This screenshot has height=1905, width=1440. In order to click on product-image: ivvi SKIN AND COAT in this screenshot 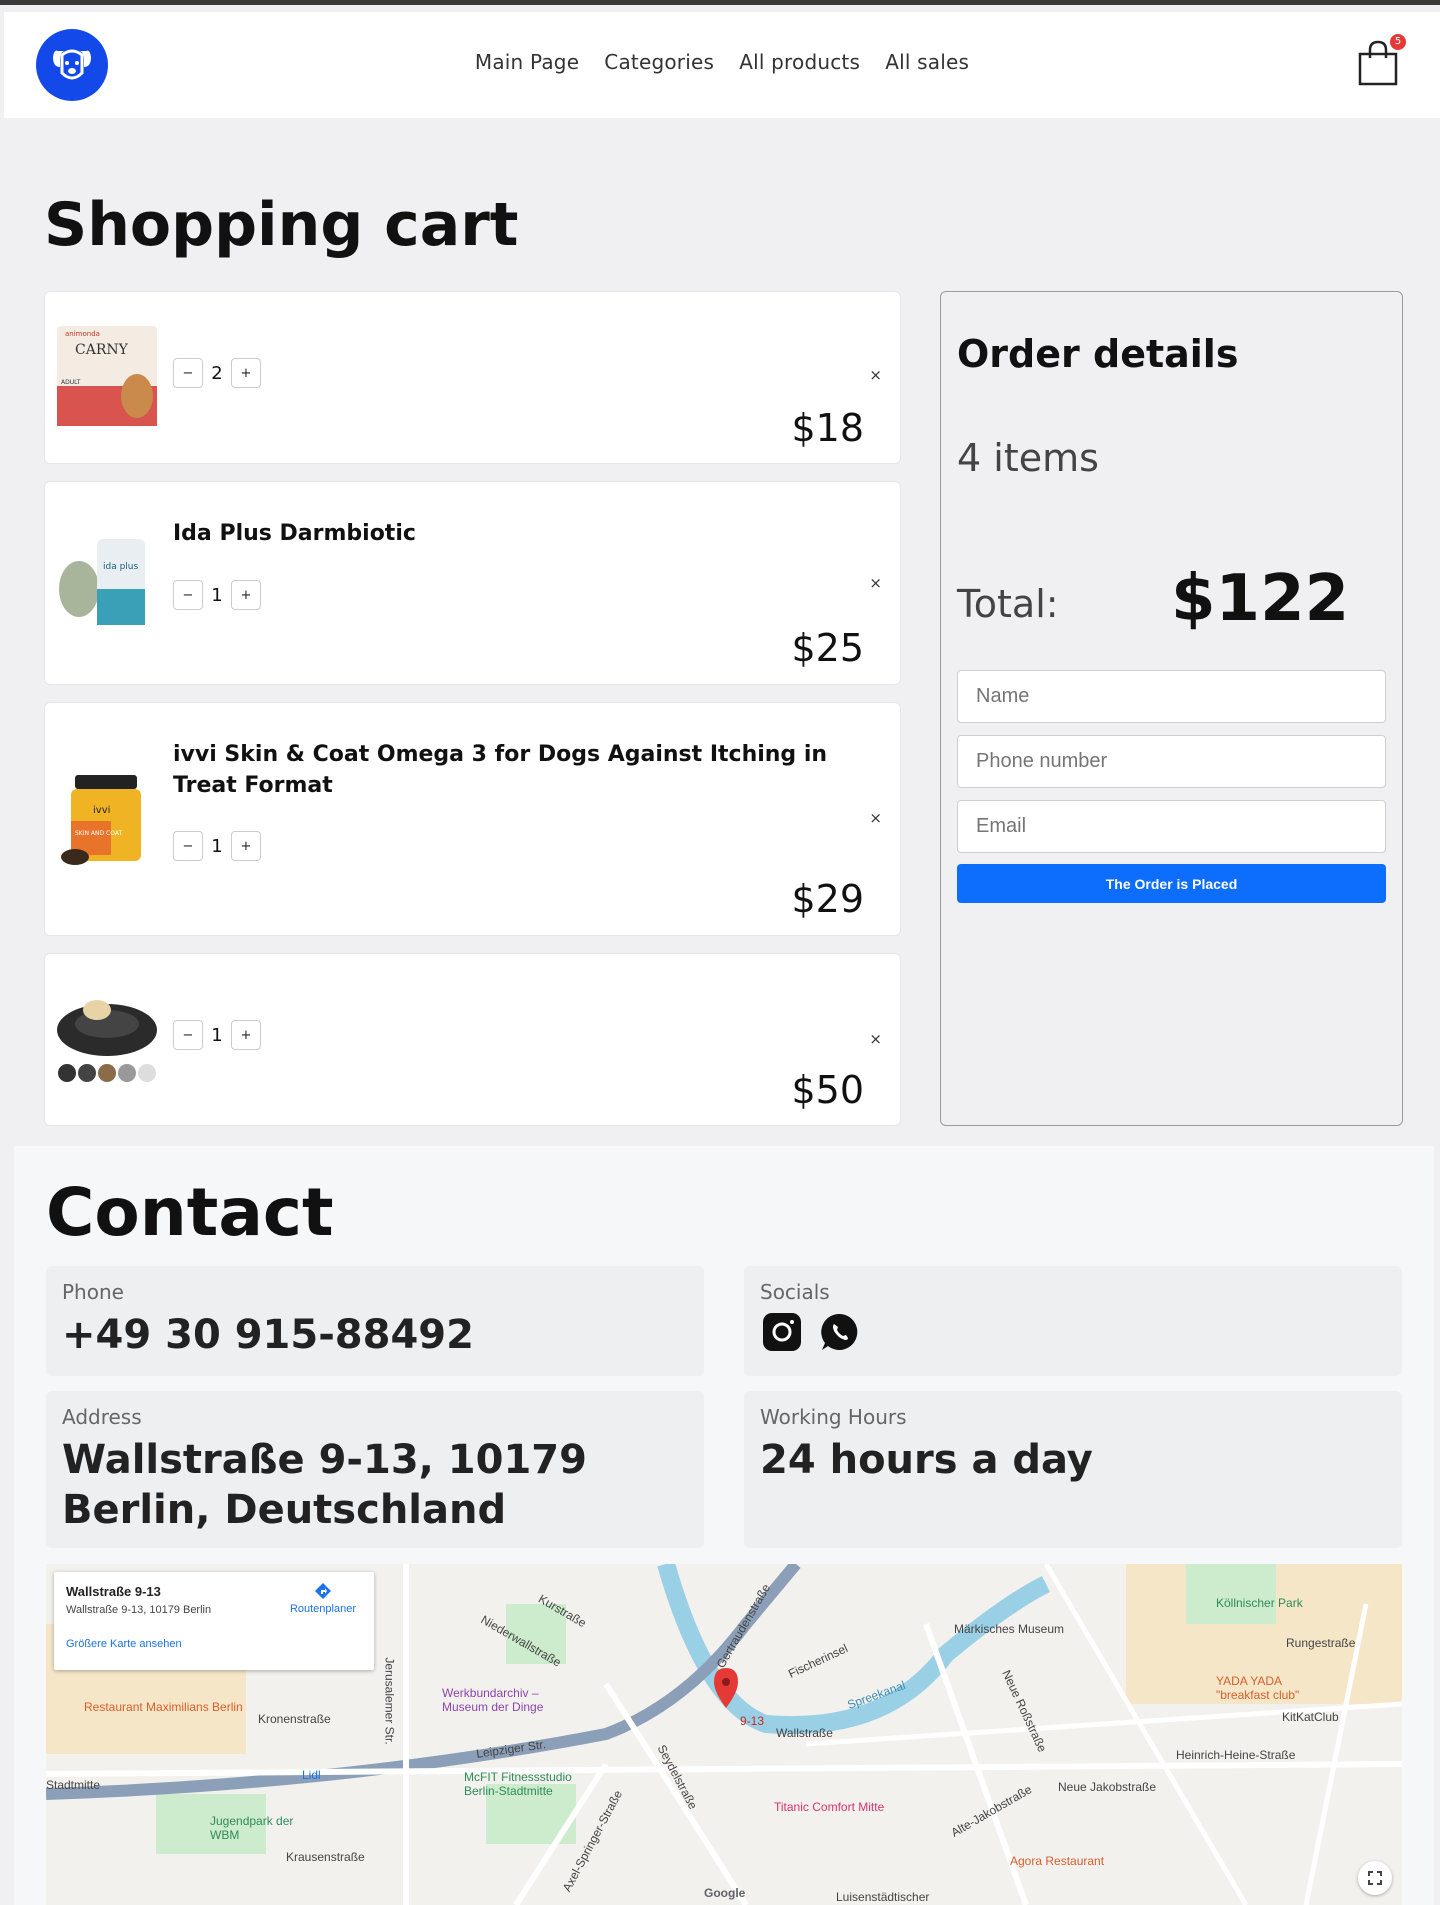, I will do `click(107, 819)`.